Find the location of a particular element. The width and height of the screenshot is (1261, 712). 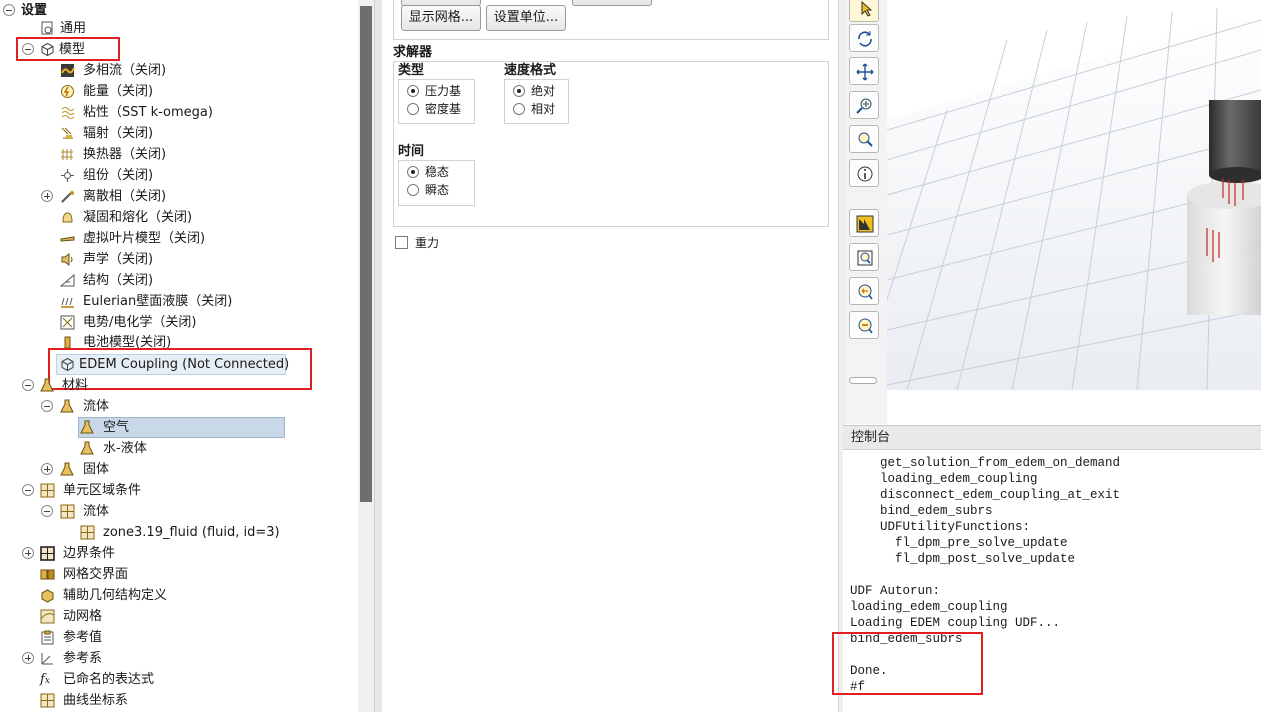

tree-scrollbar is located at coordinates (366, 356).